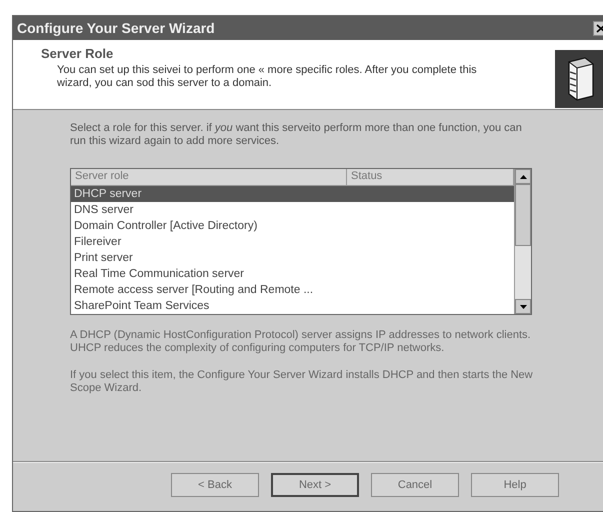  Describe the element at coordinates (267, 77) in the screenshot. I see `page-description: You can set up this seivei to perform one « more specific roles. After you complete this wizard, you can sod this server to a domain.` at that location.